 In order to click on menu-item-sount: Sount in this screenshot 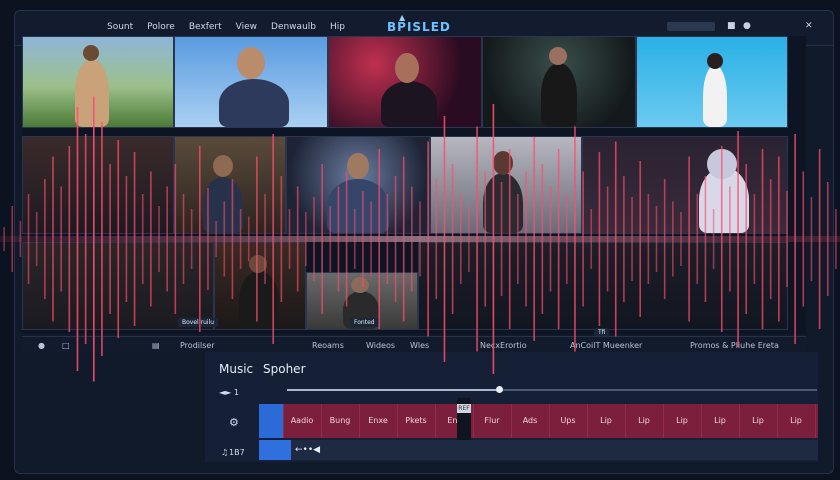, I will do `click(120, 27)`.